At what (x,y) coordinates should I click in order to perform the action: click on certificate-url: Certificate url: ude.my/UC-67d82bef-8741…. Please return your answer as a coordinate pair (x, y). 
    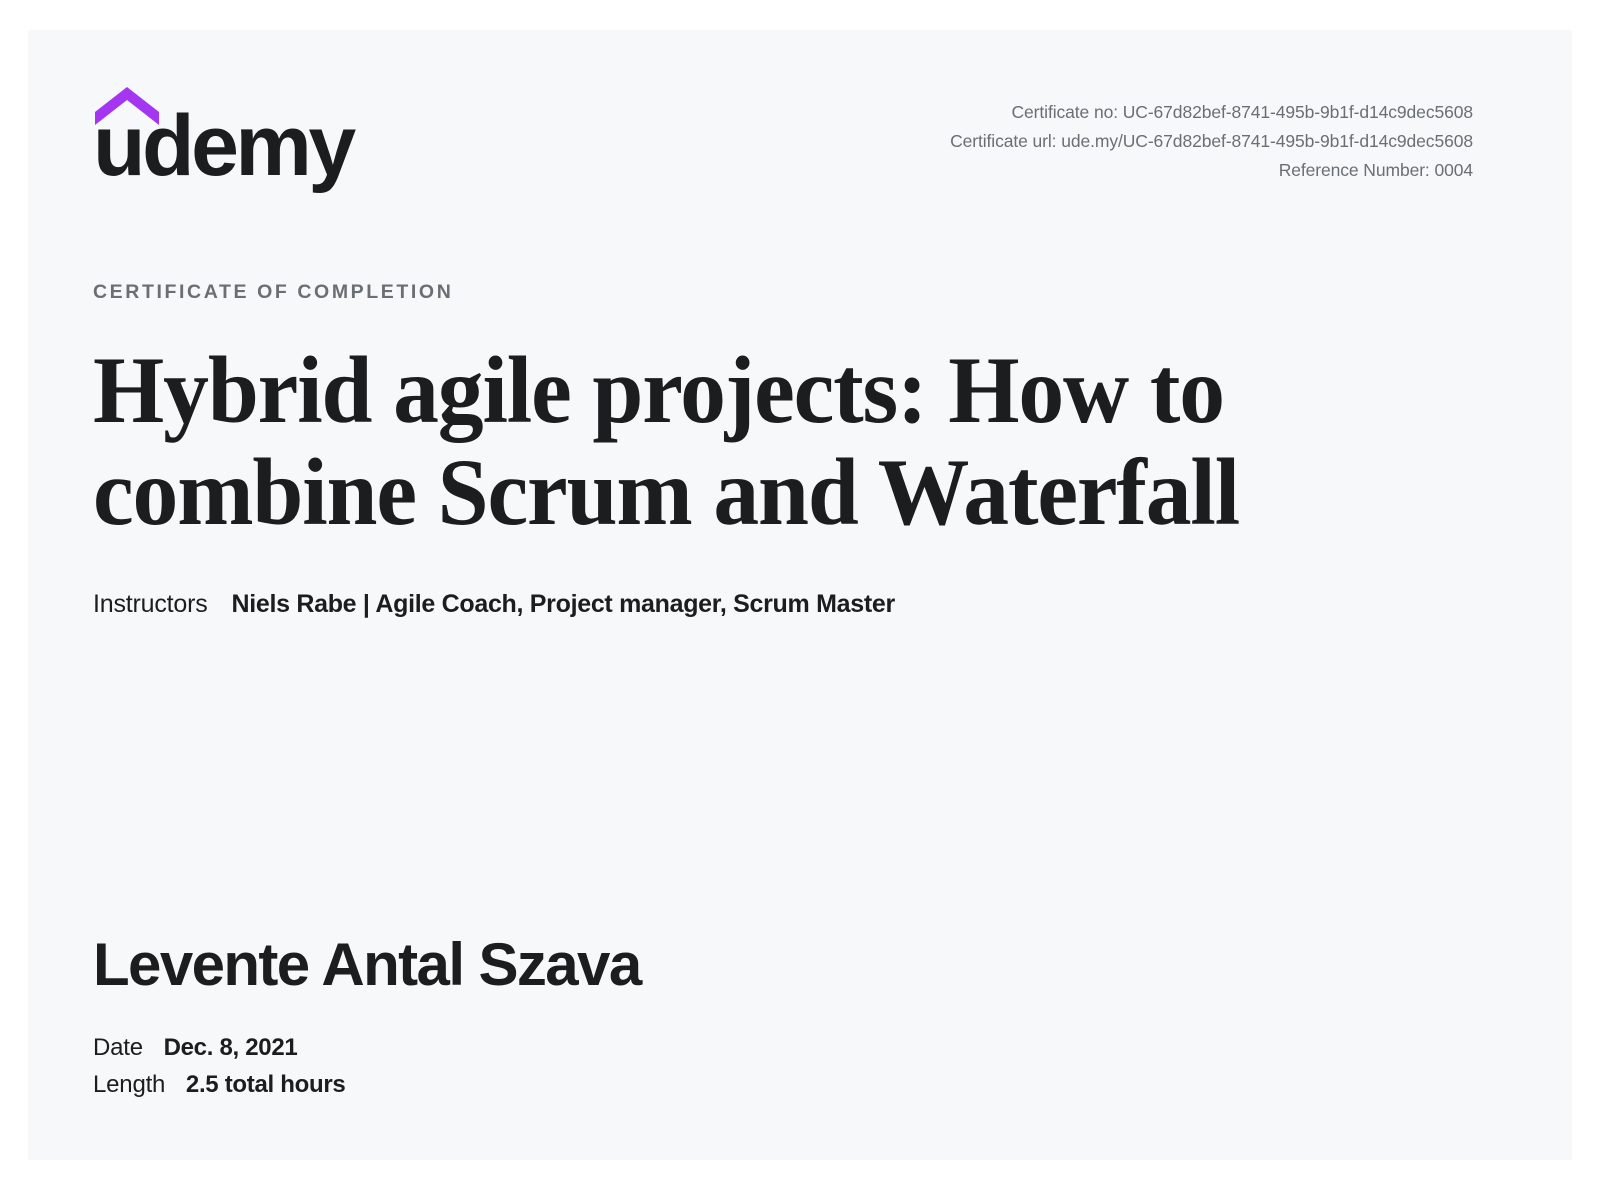
    Looking at the image, I should click on (1211, 141).